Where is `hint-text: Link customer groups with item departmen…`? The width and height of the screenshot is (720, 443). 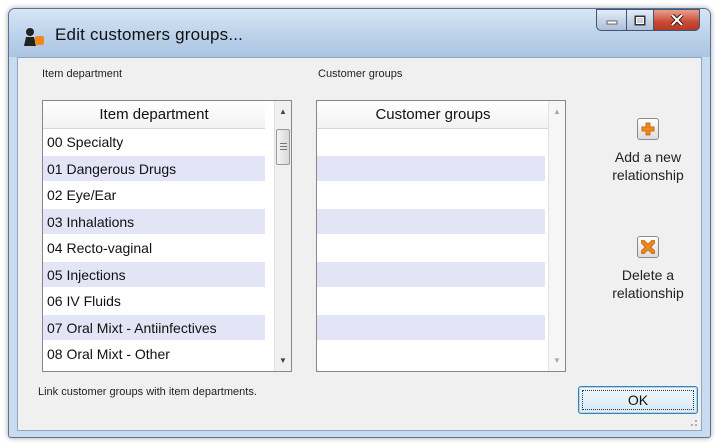
hint-text: Link customer groups with item departmen… is located at coordinates (147, 392).